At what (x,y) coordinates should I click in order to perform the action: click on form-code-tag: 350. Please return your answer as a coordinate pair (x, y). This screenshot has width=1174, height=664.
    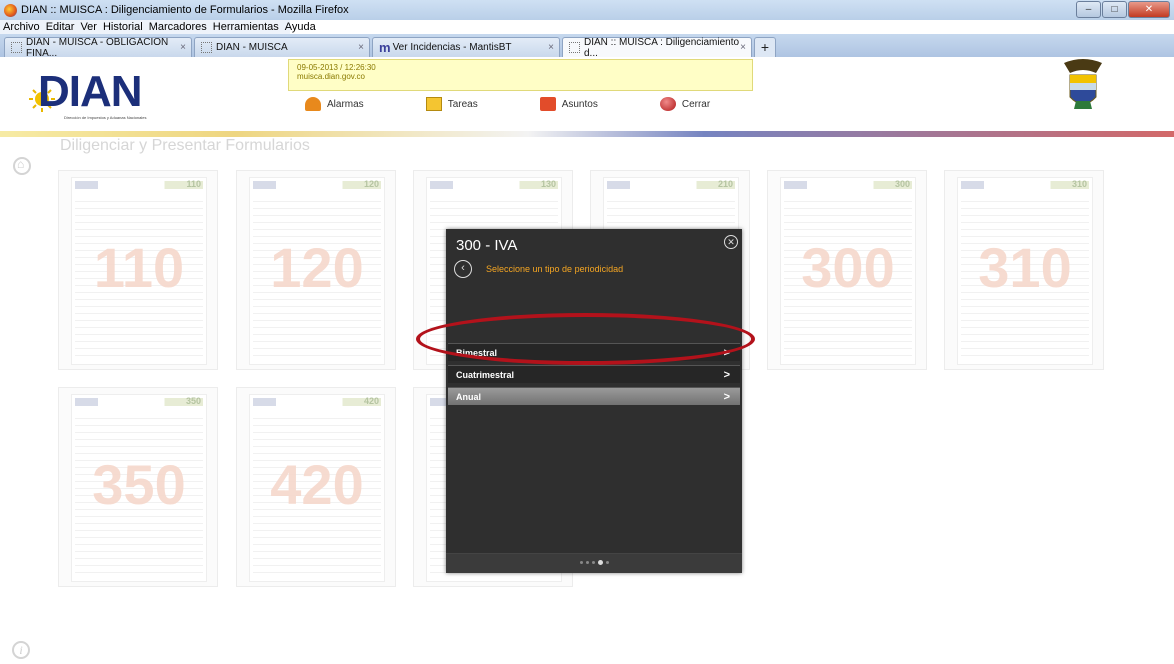
    Looking at the image, I should click on (193, 401).